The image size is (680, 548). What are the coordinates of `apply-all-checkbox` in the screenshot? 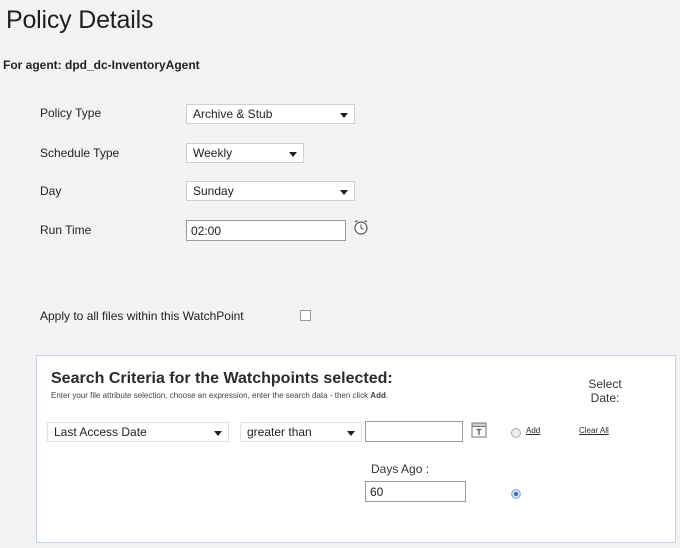 It's located at (305, 315).